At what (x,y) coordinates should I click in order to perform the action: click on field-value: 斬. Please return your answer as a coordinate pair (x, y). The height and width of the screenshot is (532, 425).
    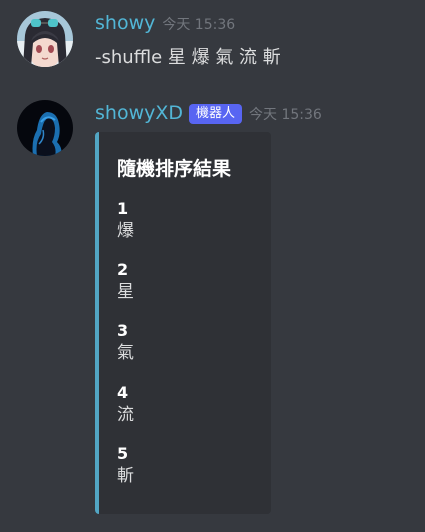
    Looking at the image, I should click on (125, 476).